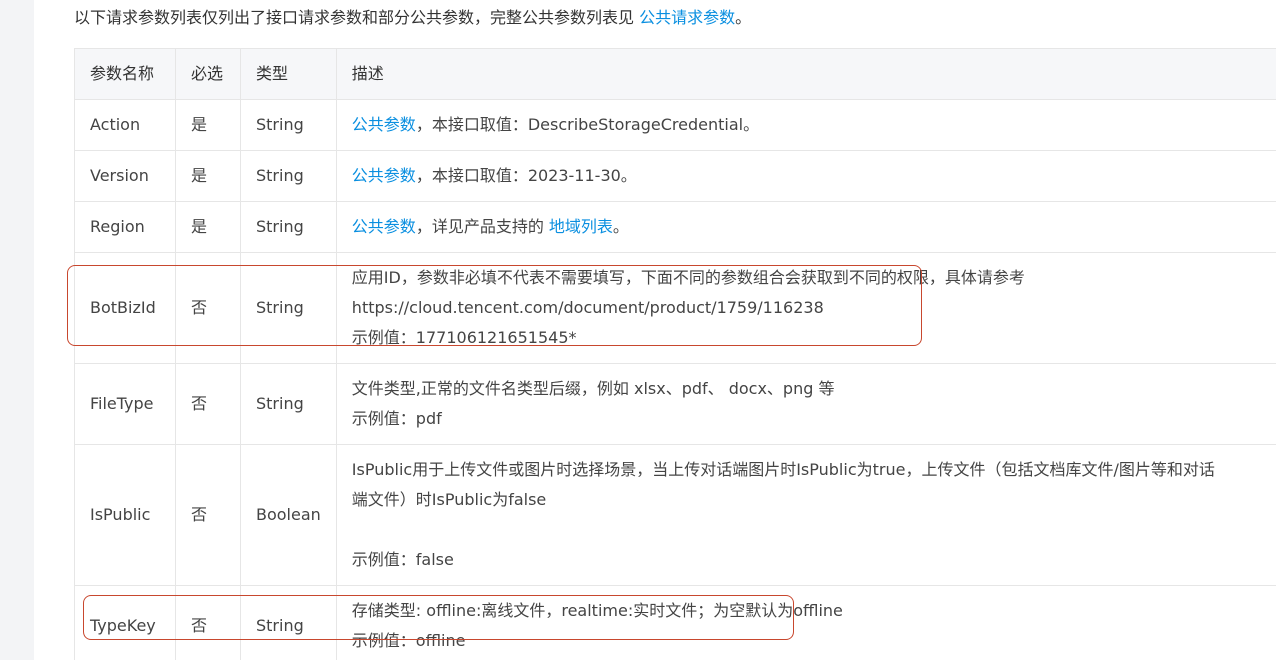 The image size is (1276, 660). I want to click on desc-example: 示例值：false, so click(402, 559).